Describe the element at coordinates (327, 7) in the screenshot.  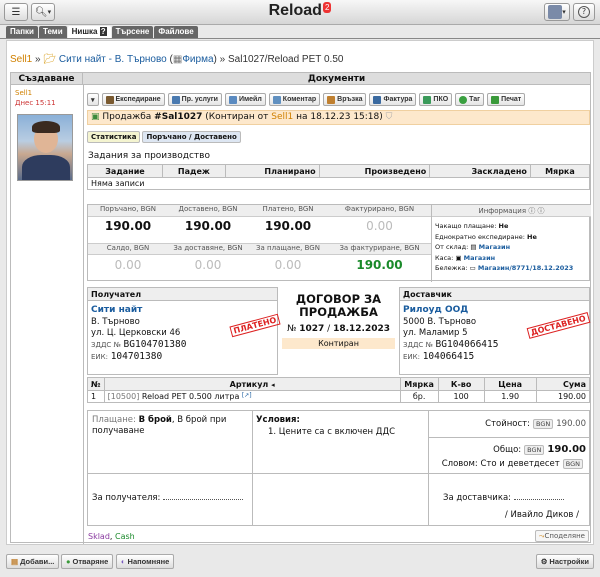
I see `notification-badge: 2` at that location.